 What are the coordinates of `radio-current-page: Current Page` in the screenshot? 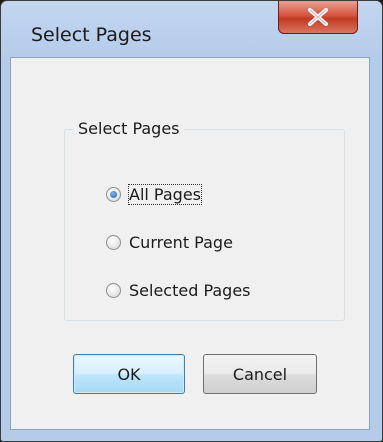 It's located at (169, 242).